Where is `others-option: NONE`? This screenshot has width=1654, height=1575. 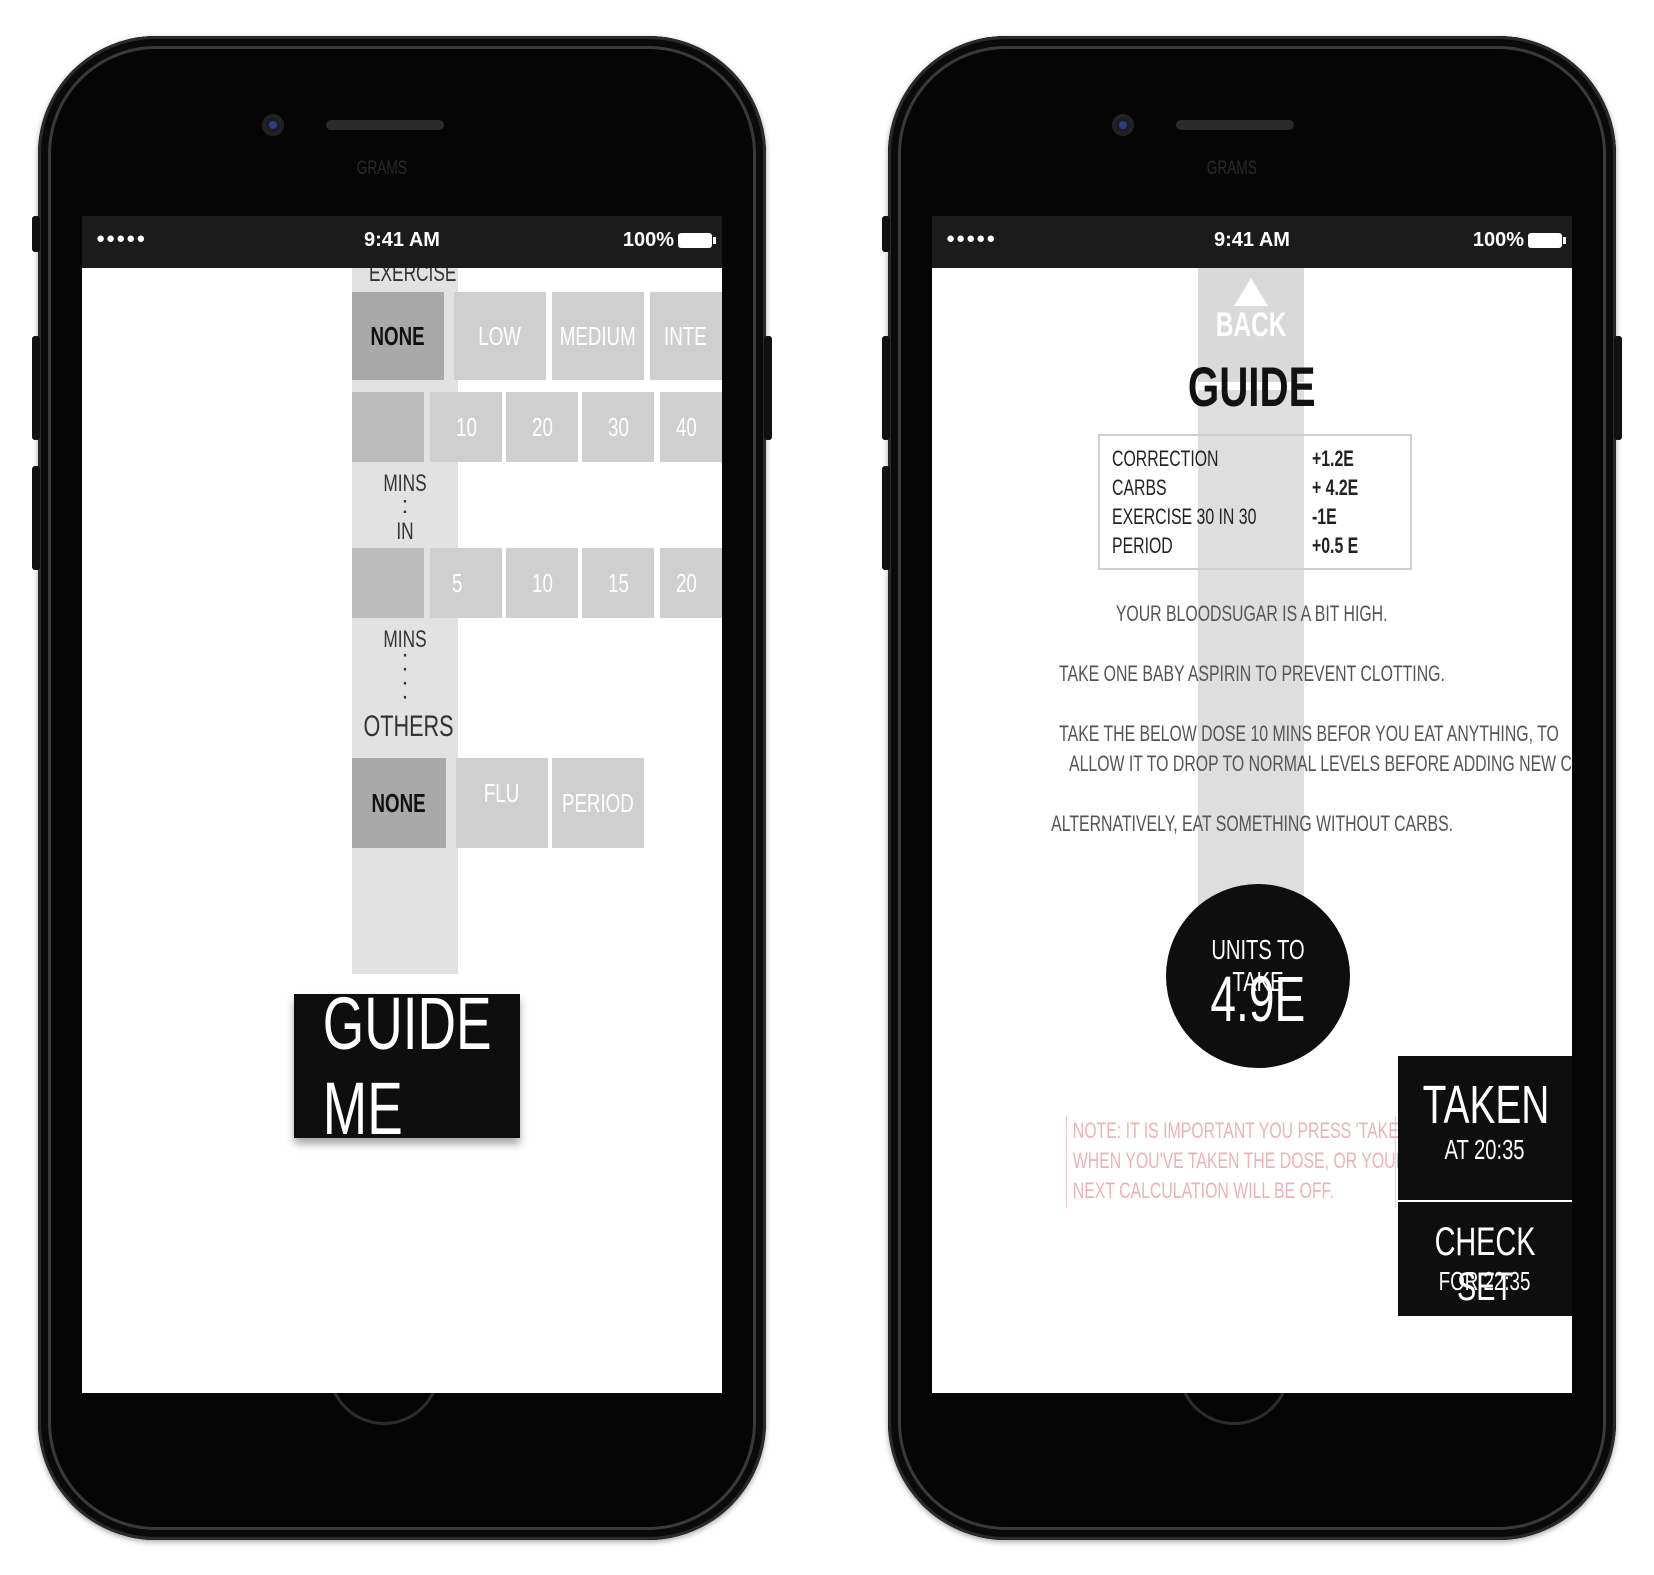 others-option: NONE is located at coordinates (399, 803).